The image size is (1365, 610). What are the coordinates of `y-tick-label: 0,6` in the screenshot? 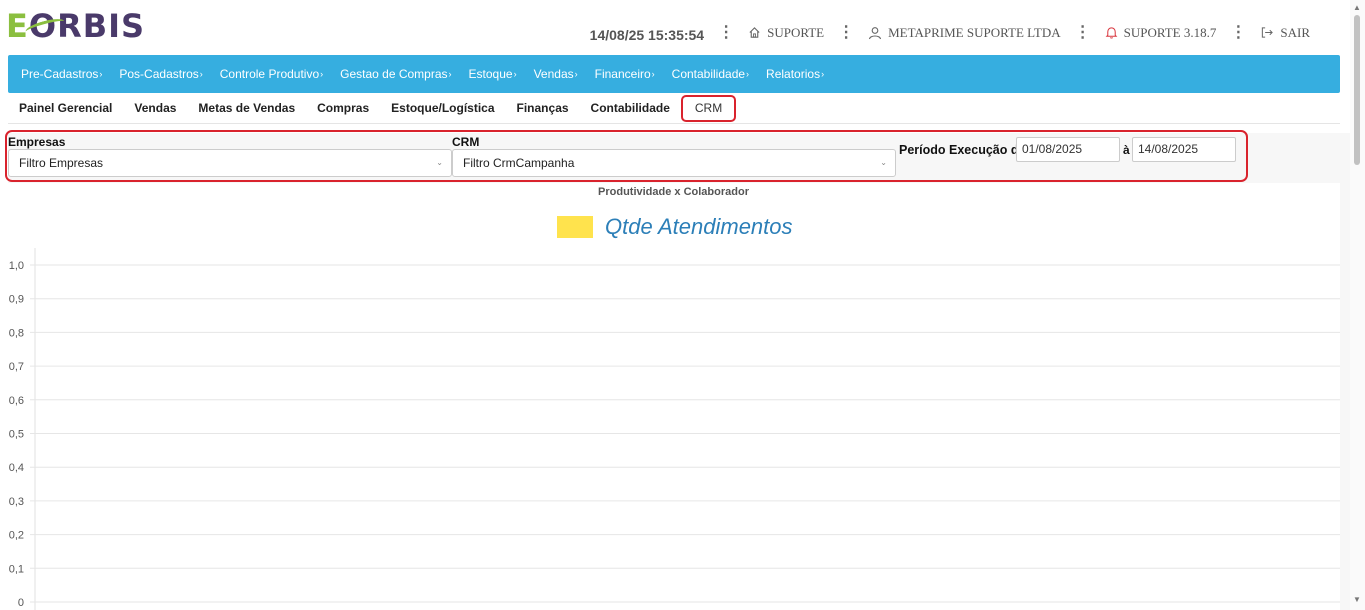 It's located at (16, 401).